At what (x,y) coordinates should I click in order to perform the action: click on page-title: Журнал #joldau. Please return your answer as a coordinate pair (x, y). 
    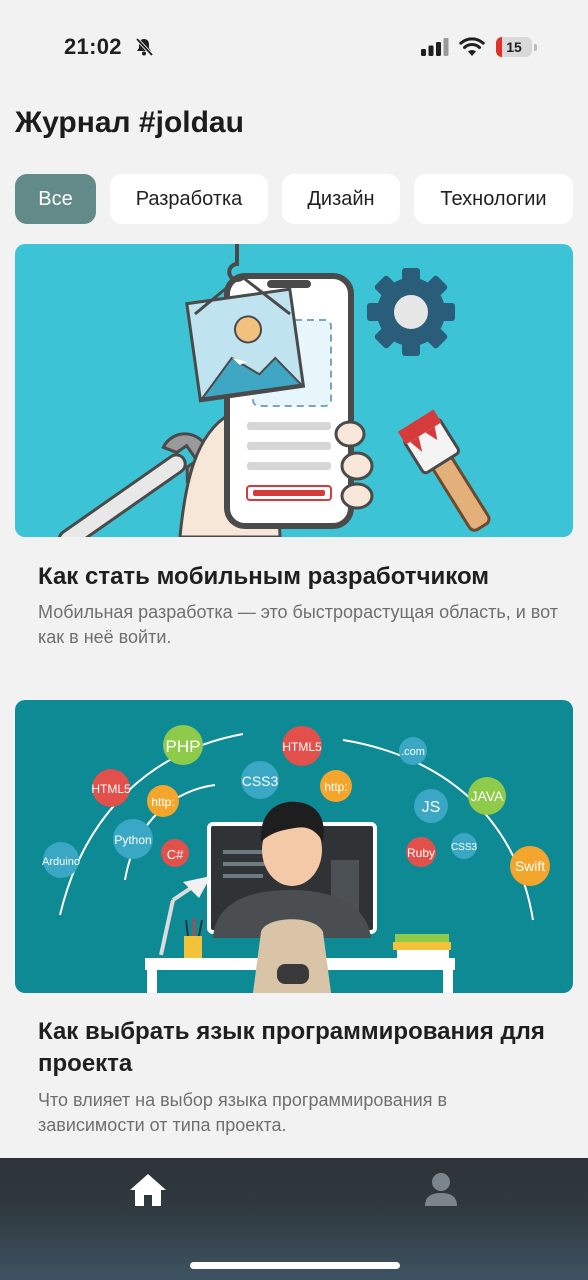
    Looking at the image, I should click on (129, 122).